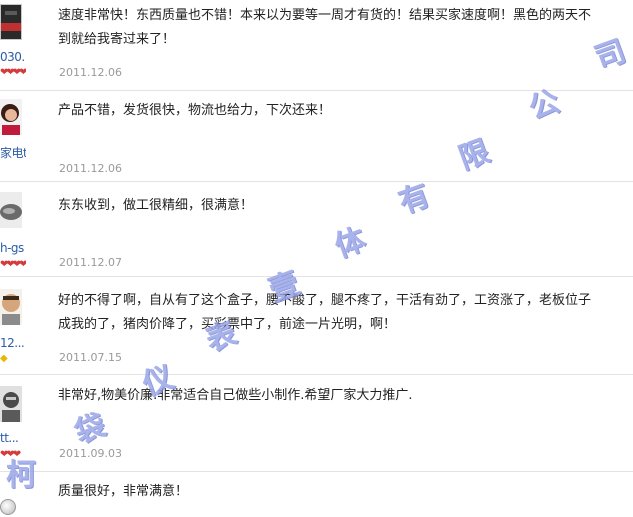 This screenshot has height=517, width=633. Describe the element at coordinates (235, 395) in the screenshot. I see `review-text: 非常好,物美价廉.非常适合自己做些小制作.希望厂家大力推广.` at that location.